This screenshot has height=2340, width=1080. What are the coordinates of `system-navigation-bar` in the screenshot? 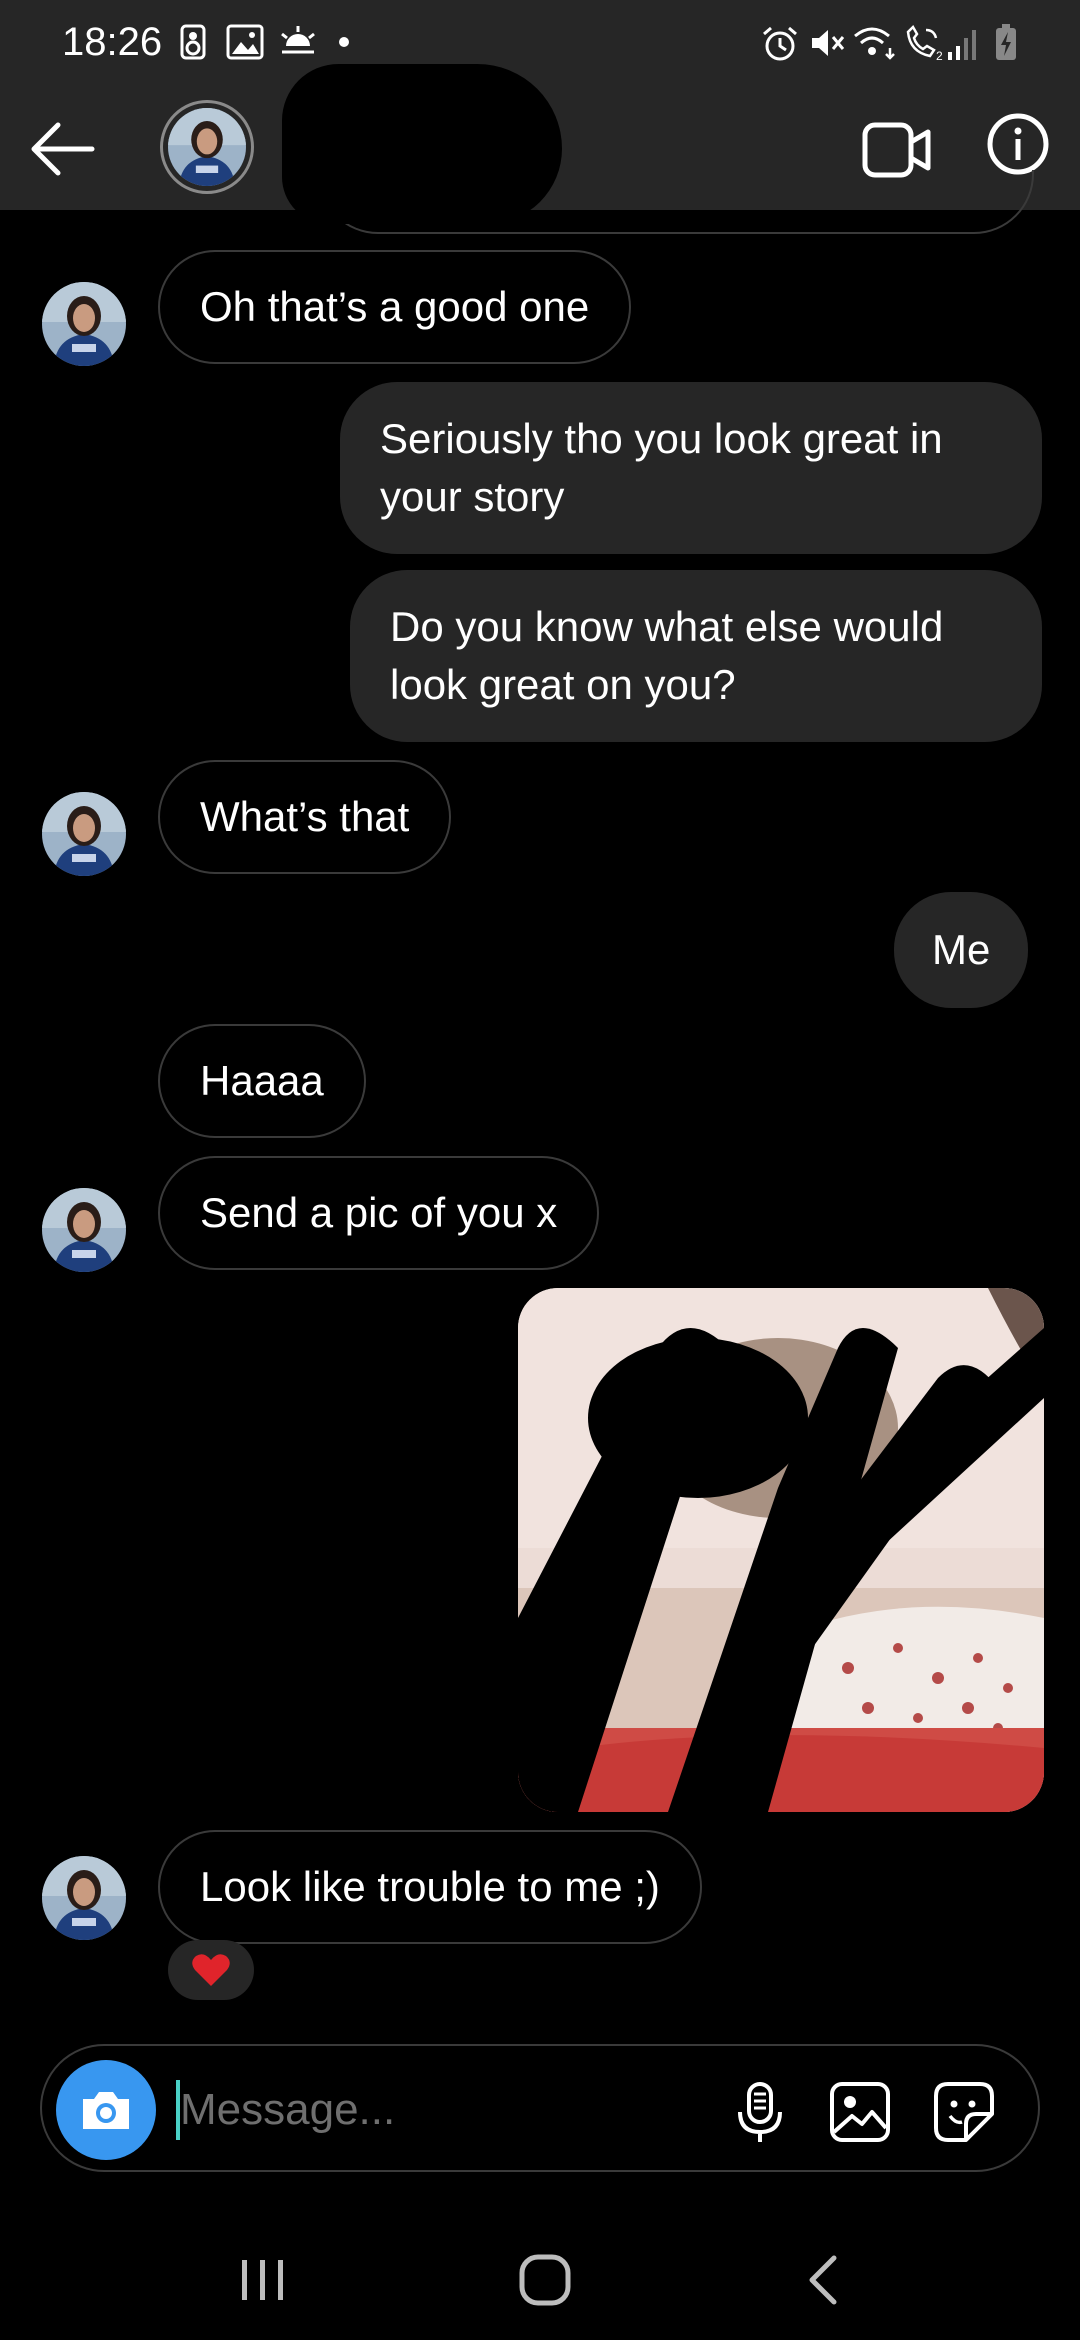 It's located at (540, 2270).